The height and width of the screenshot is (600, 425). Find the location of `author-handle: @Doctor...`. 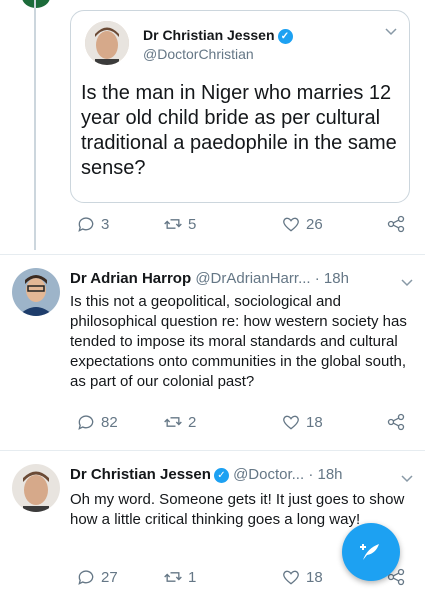

author-handle: @Doctor... is located at coordinates (268, 474).